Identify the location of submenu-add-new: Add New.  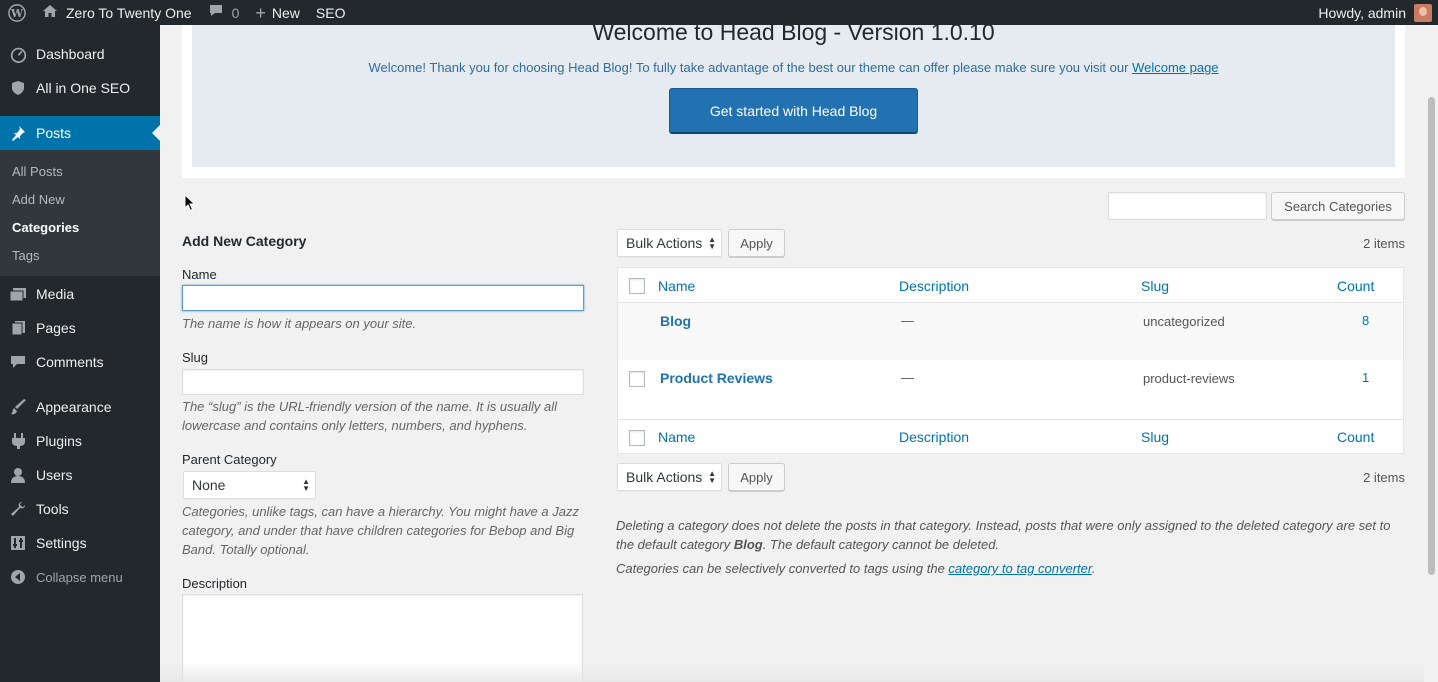
(38, 199).